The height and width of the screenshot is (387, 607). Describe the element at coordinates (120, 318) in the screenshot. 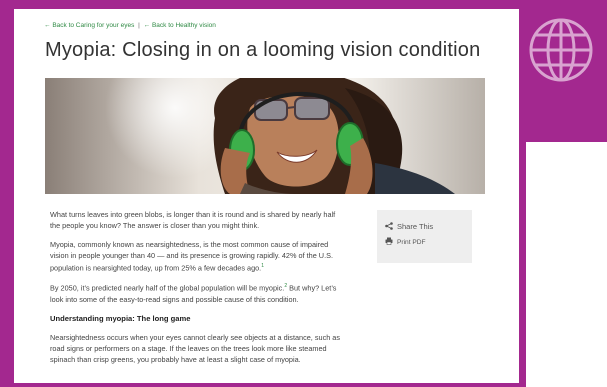

I see `section-heading: Understanding myopia: The long game` at that location.